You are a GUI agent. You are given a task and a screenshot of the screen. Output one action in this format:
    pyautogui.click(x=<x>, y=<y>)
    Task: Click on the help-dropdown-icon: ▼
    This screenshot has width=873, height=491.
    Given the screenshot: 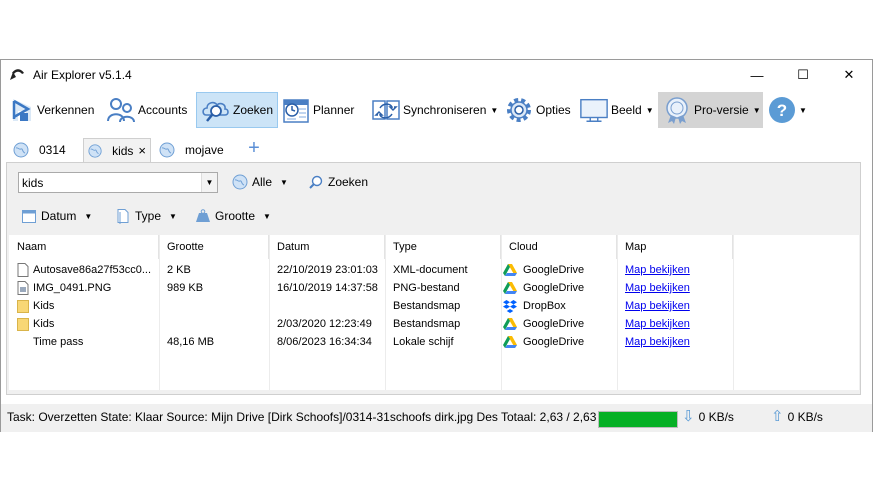 What is the action you would take?
    pyautogui.click(x=803, y=110)
    